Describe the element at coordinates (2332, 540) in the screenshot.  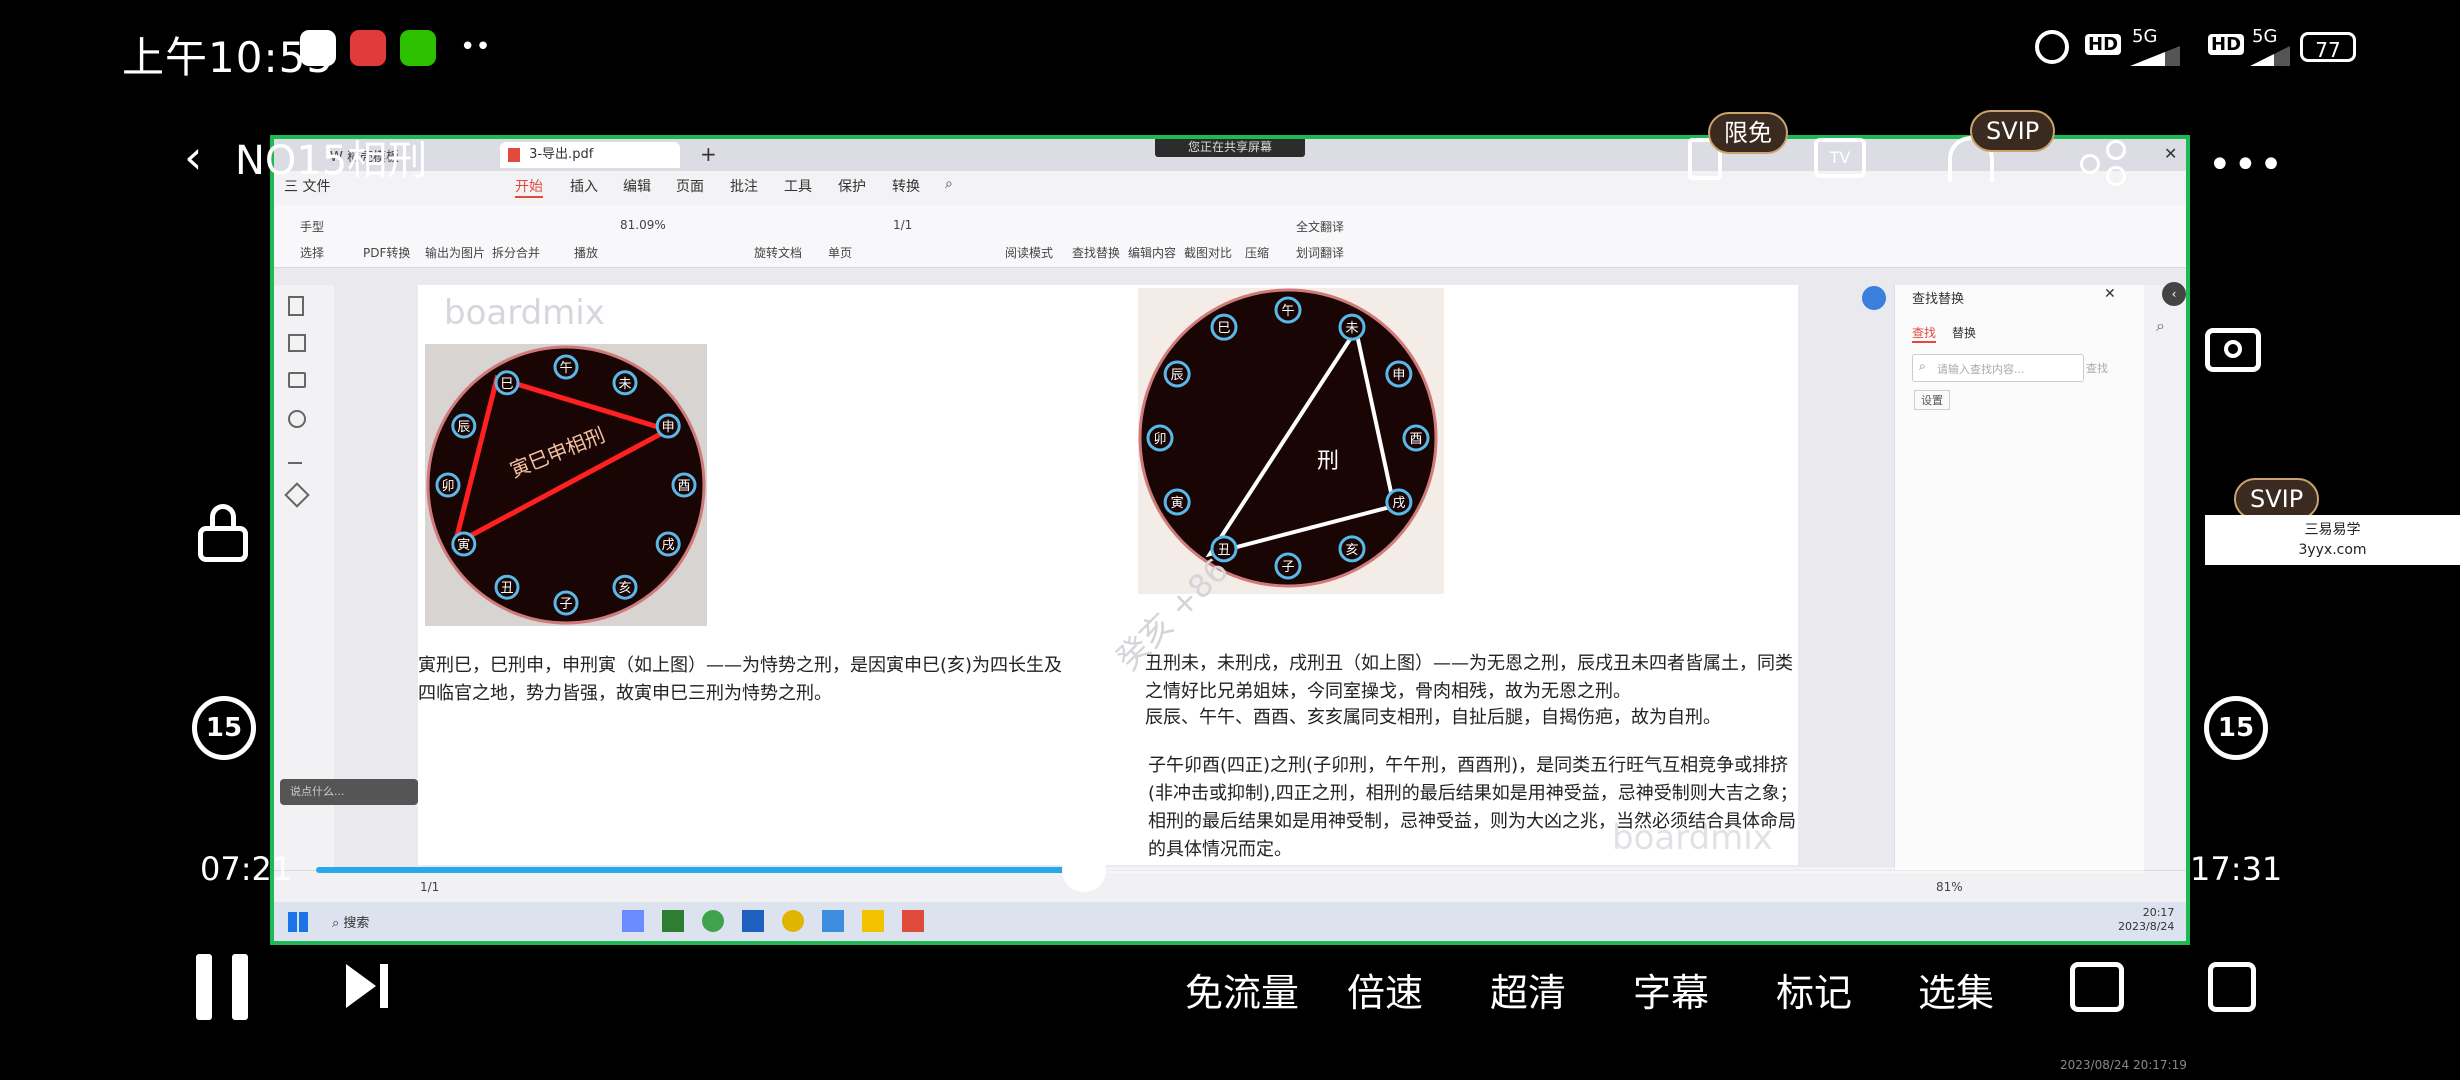
I see `site-watermark: 三易易学 3yyx.com` at that location.